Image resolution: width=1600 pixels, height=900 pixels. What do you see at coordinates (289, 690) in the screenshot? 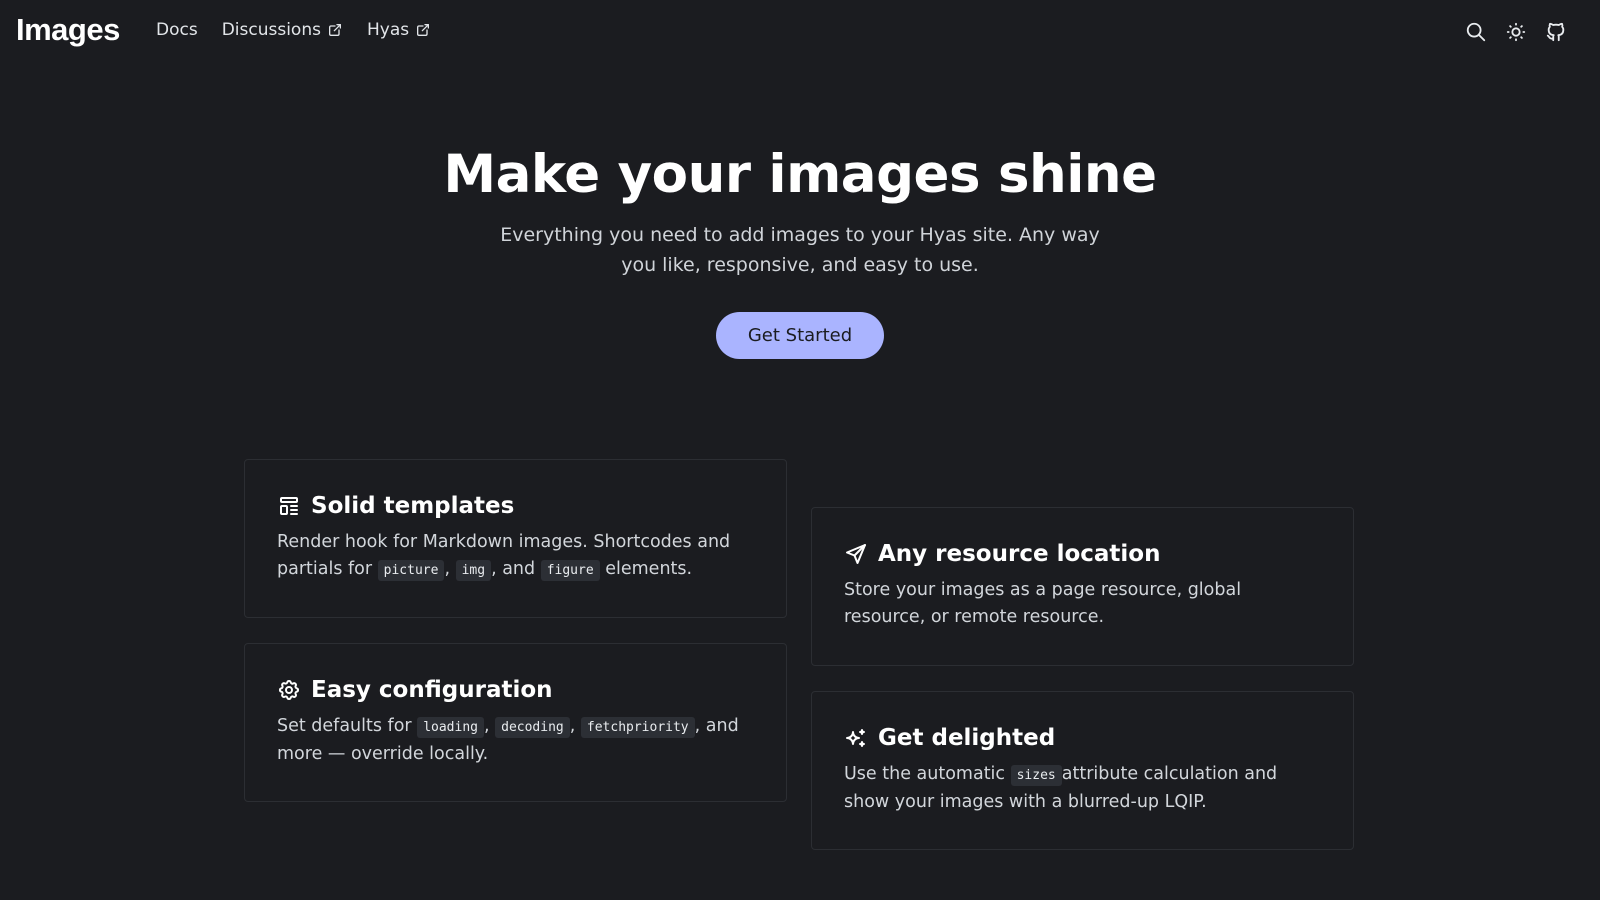
I see `gear-icon` at bounding box center [289, 690].